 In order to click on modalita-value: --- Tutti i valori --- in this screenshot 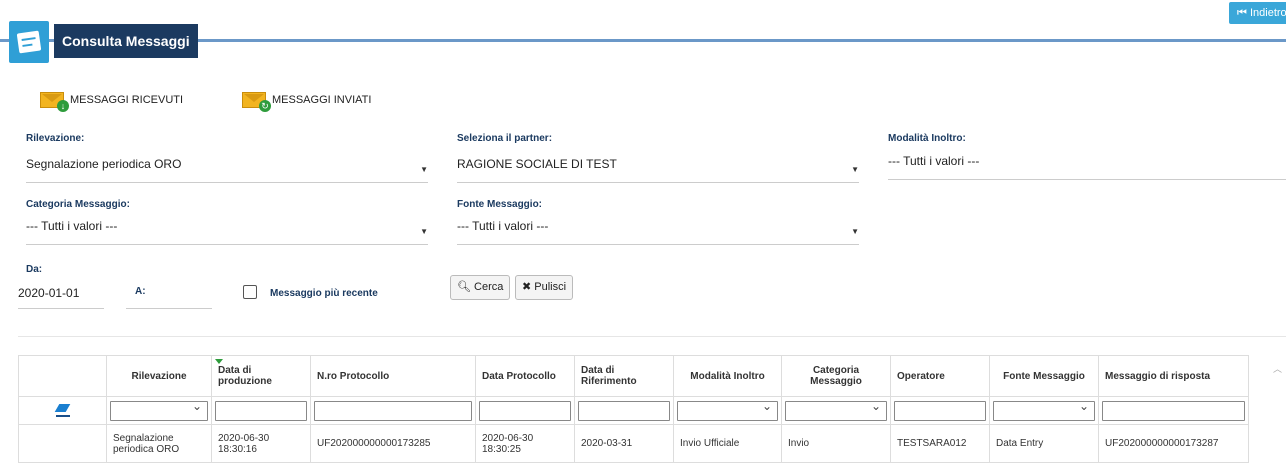, I will do `click(934, 161)`.